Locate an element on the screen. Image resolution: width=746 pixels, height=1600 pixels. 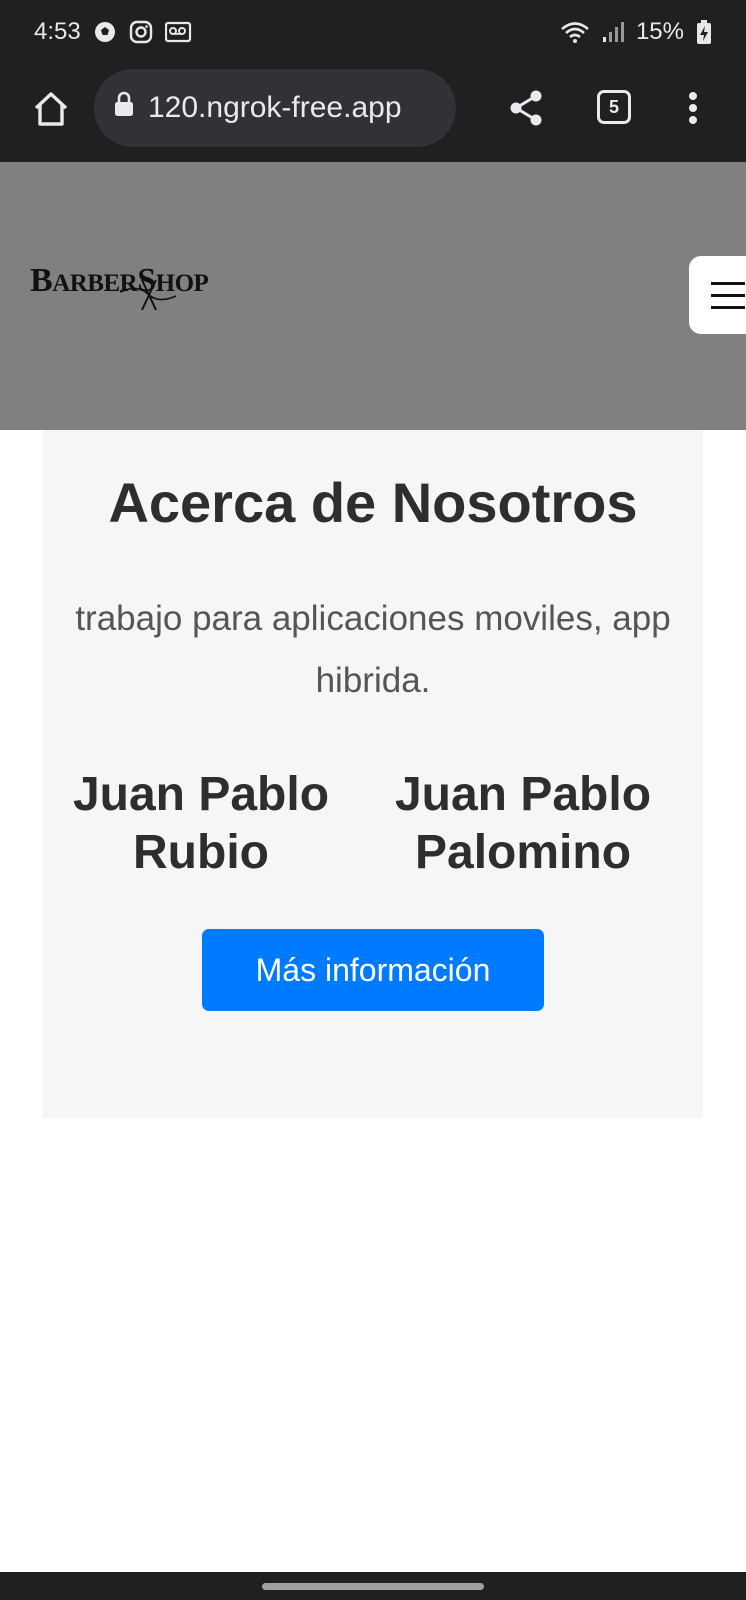
share-button is located at coordinates (526, 108).